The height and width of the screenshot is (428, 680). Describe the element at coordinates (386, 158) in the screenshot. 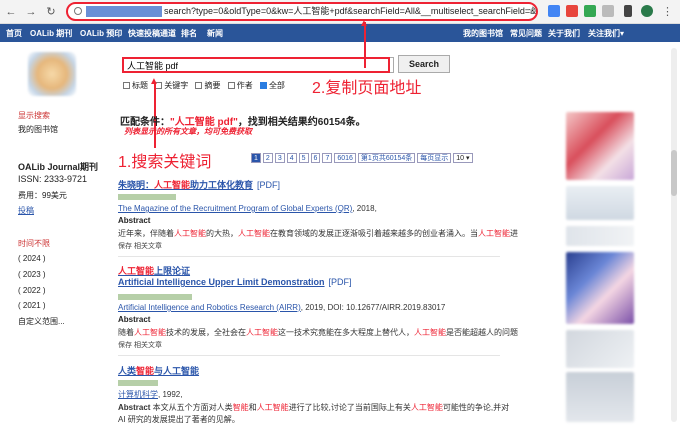

I see `page-info: 第1页共60154条` at that location.